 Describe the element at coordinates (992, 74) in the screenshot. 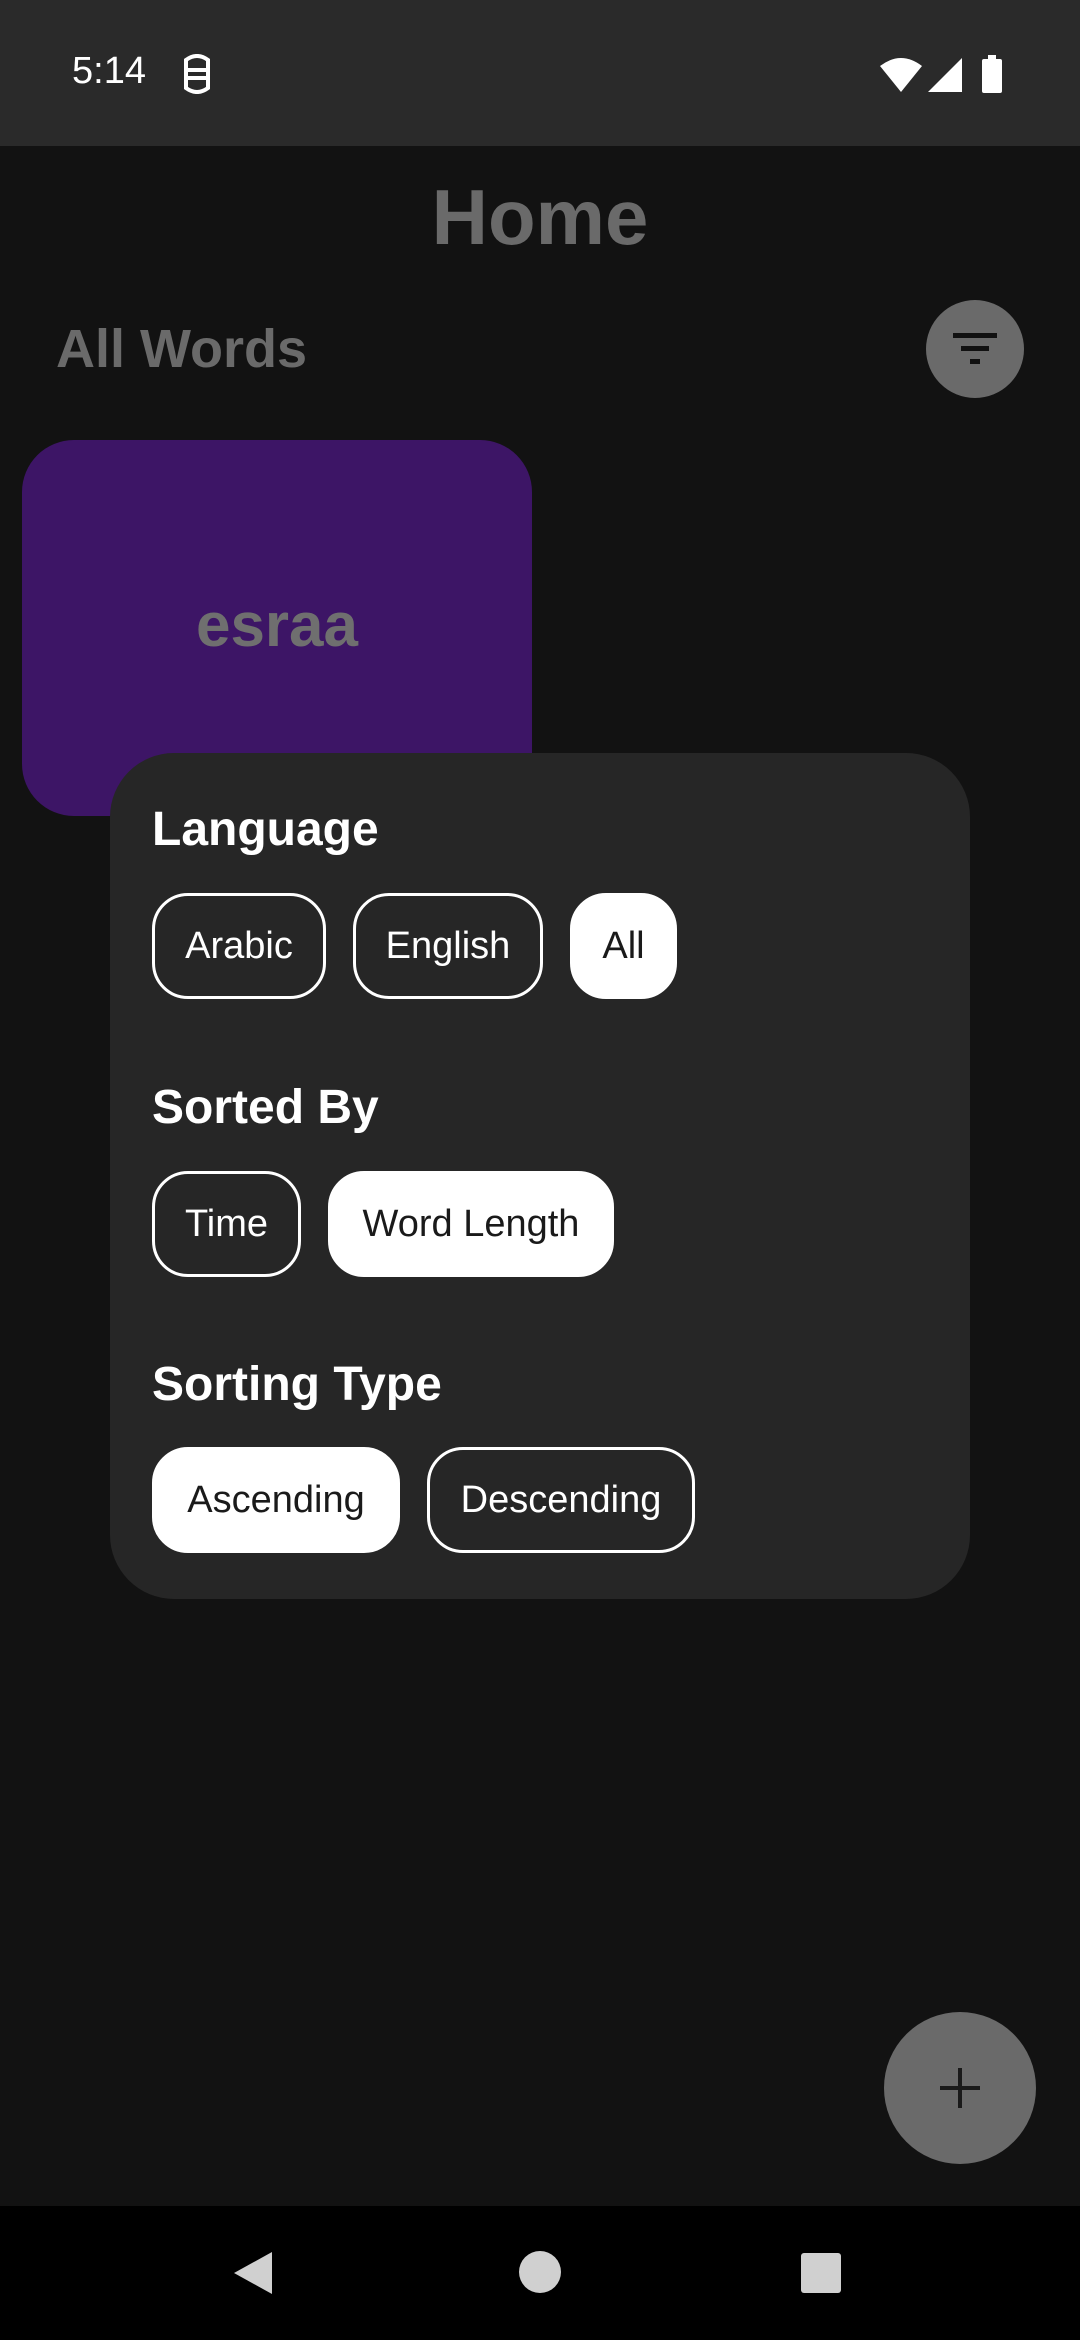

I see `battery-icon` at that location.